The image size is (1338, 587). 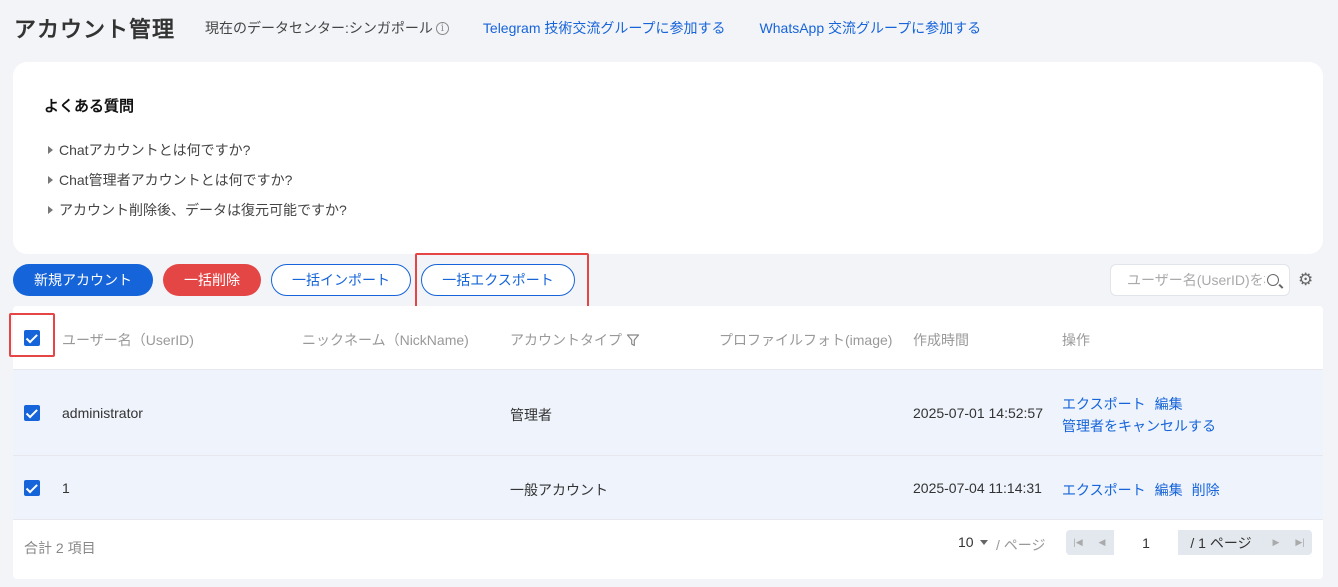 What do you see at coordinates (978, 413) in the screenshot?
I see `cell-created: 2025-07-01 14:52:57` at bounding box center [978, 413].